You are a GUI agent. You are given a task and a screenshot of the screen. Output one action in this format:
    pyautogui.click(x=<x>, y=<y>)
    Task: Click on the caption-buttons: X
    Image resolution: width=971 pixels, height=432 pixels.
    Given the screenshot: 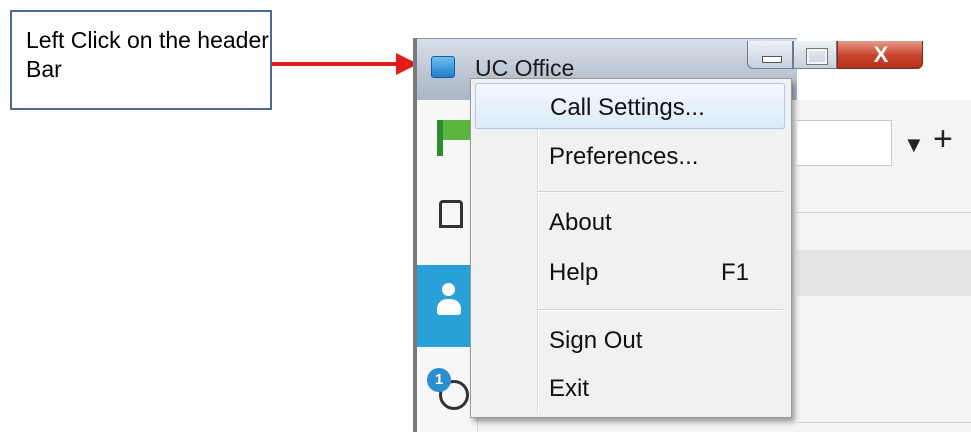 What is the action you would take?
    pyautogui.click(x=835, y=56)
    